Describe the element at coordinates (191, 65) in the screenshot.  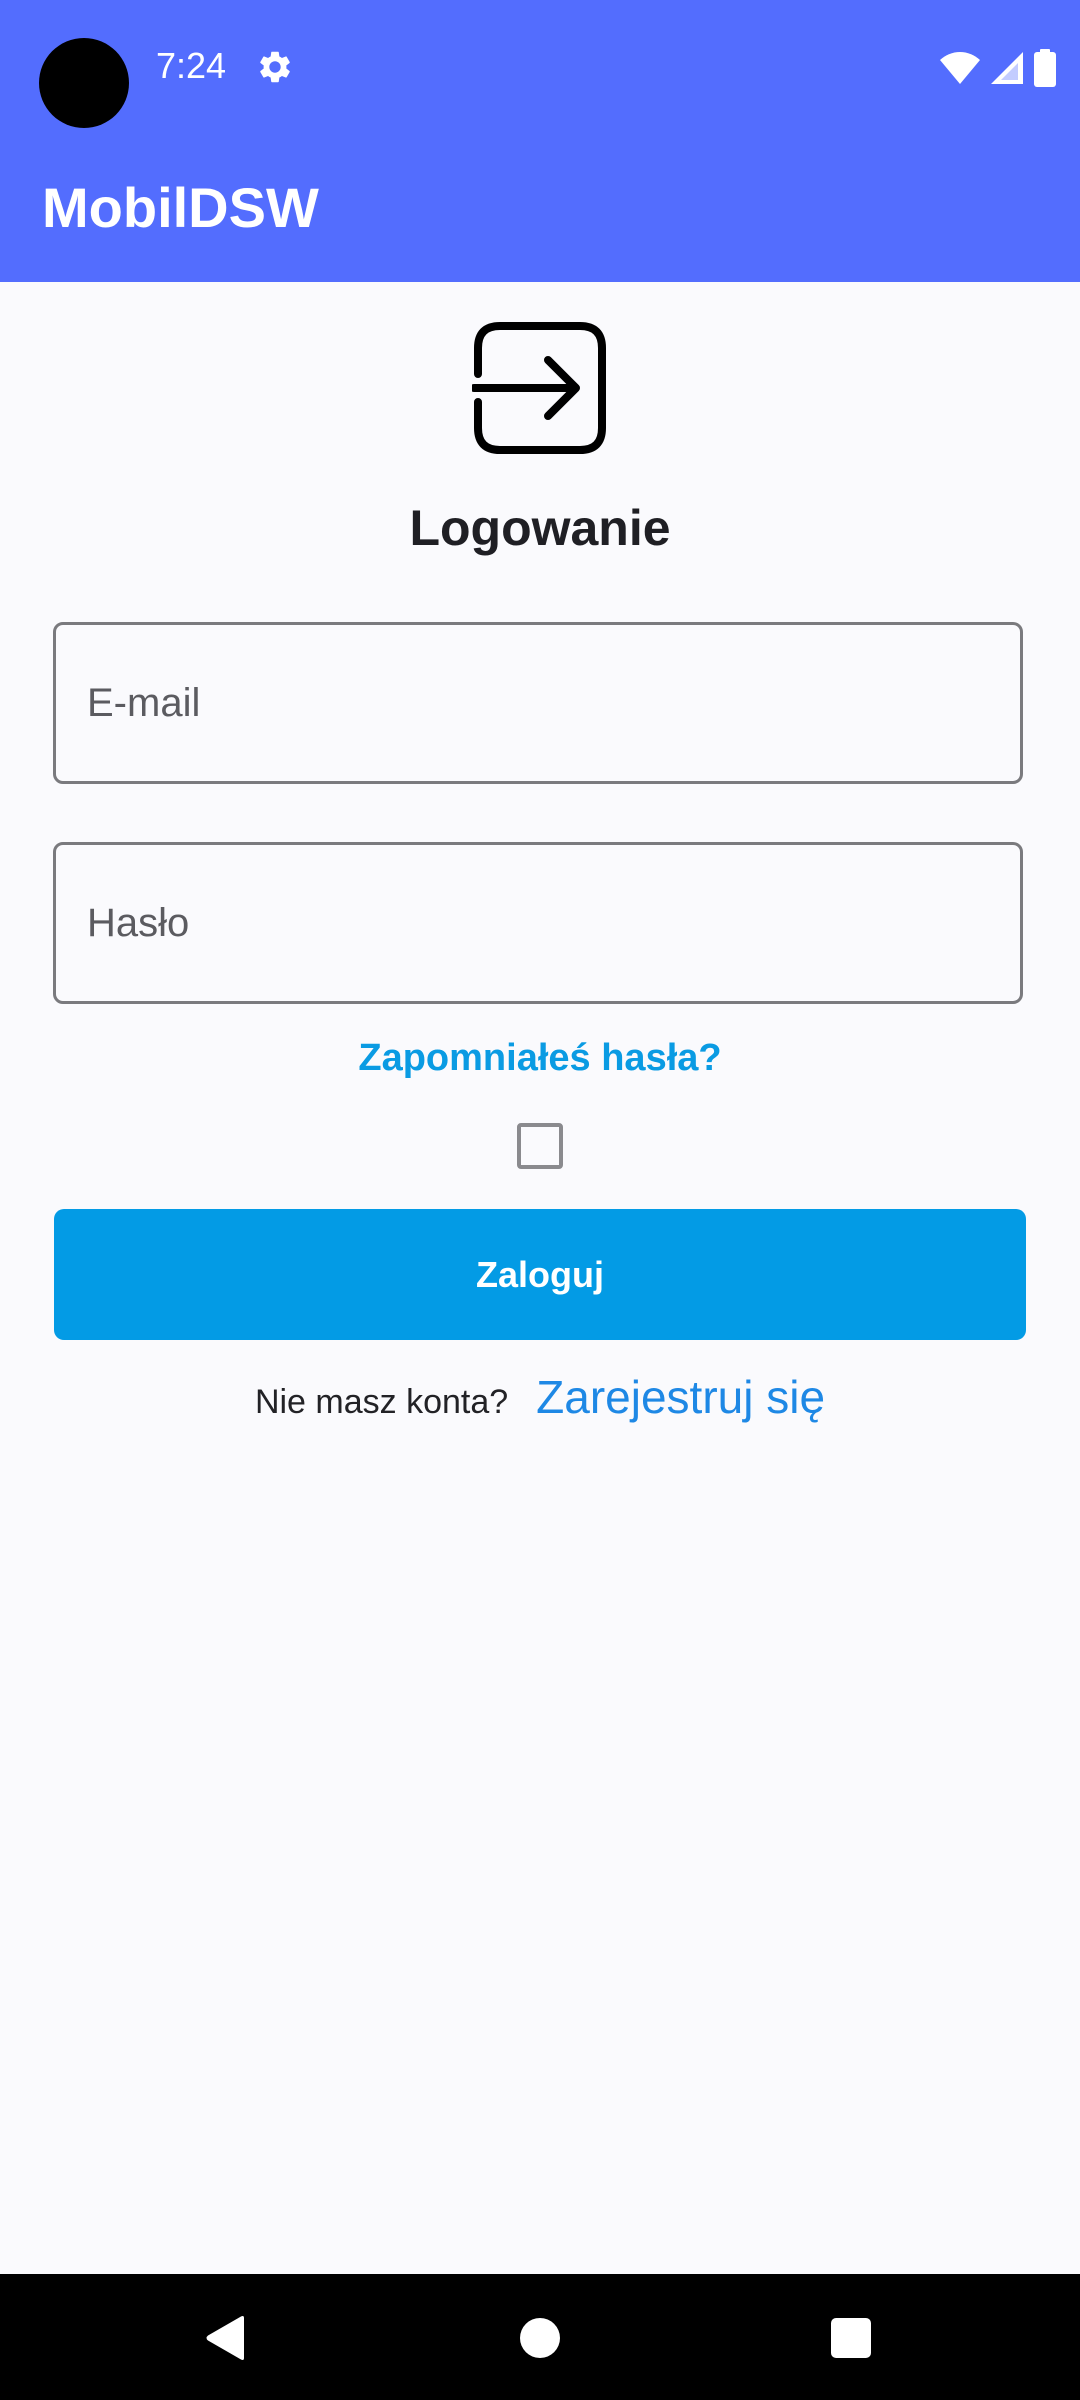
I see `status-time: 7:24` at that location.